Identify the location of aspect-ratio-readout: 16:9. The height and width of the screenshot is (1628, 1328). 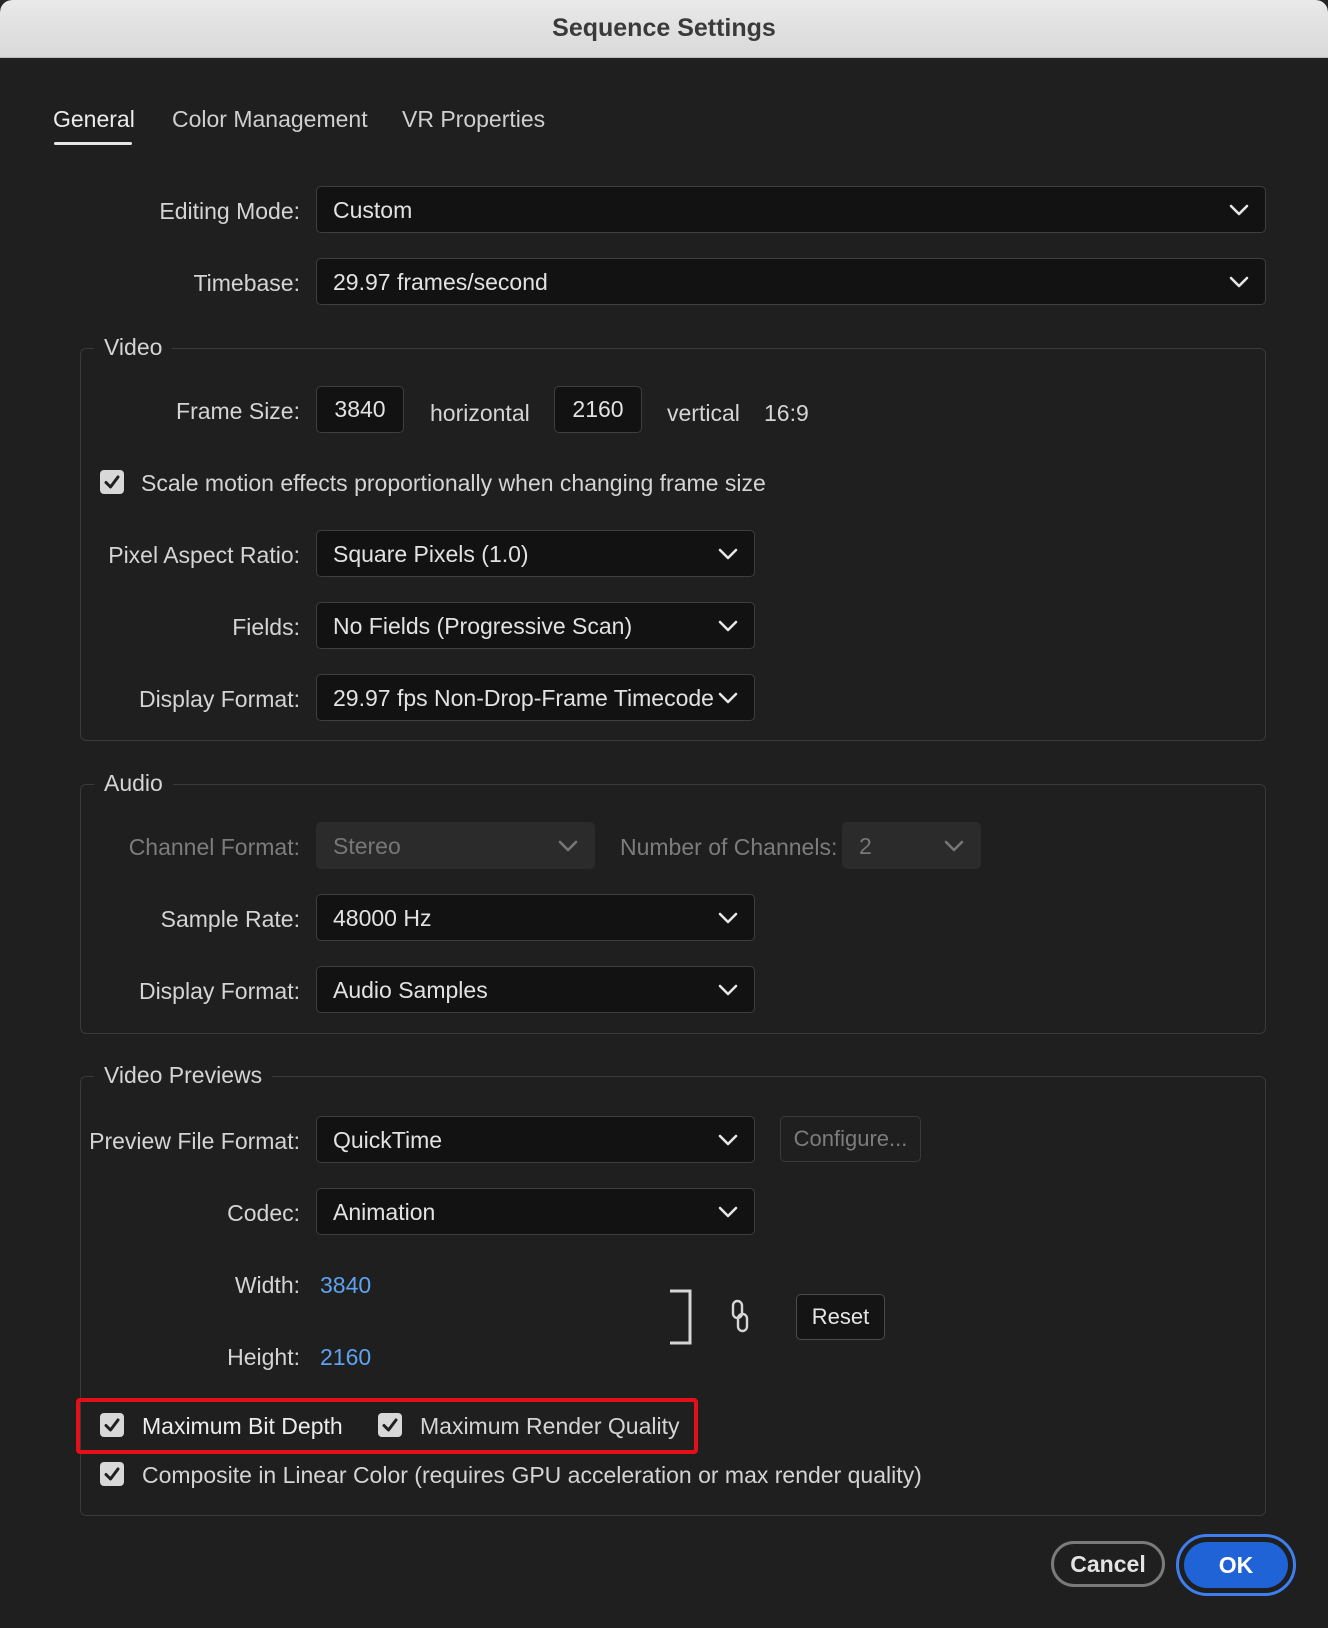
(786, 413).